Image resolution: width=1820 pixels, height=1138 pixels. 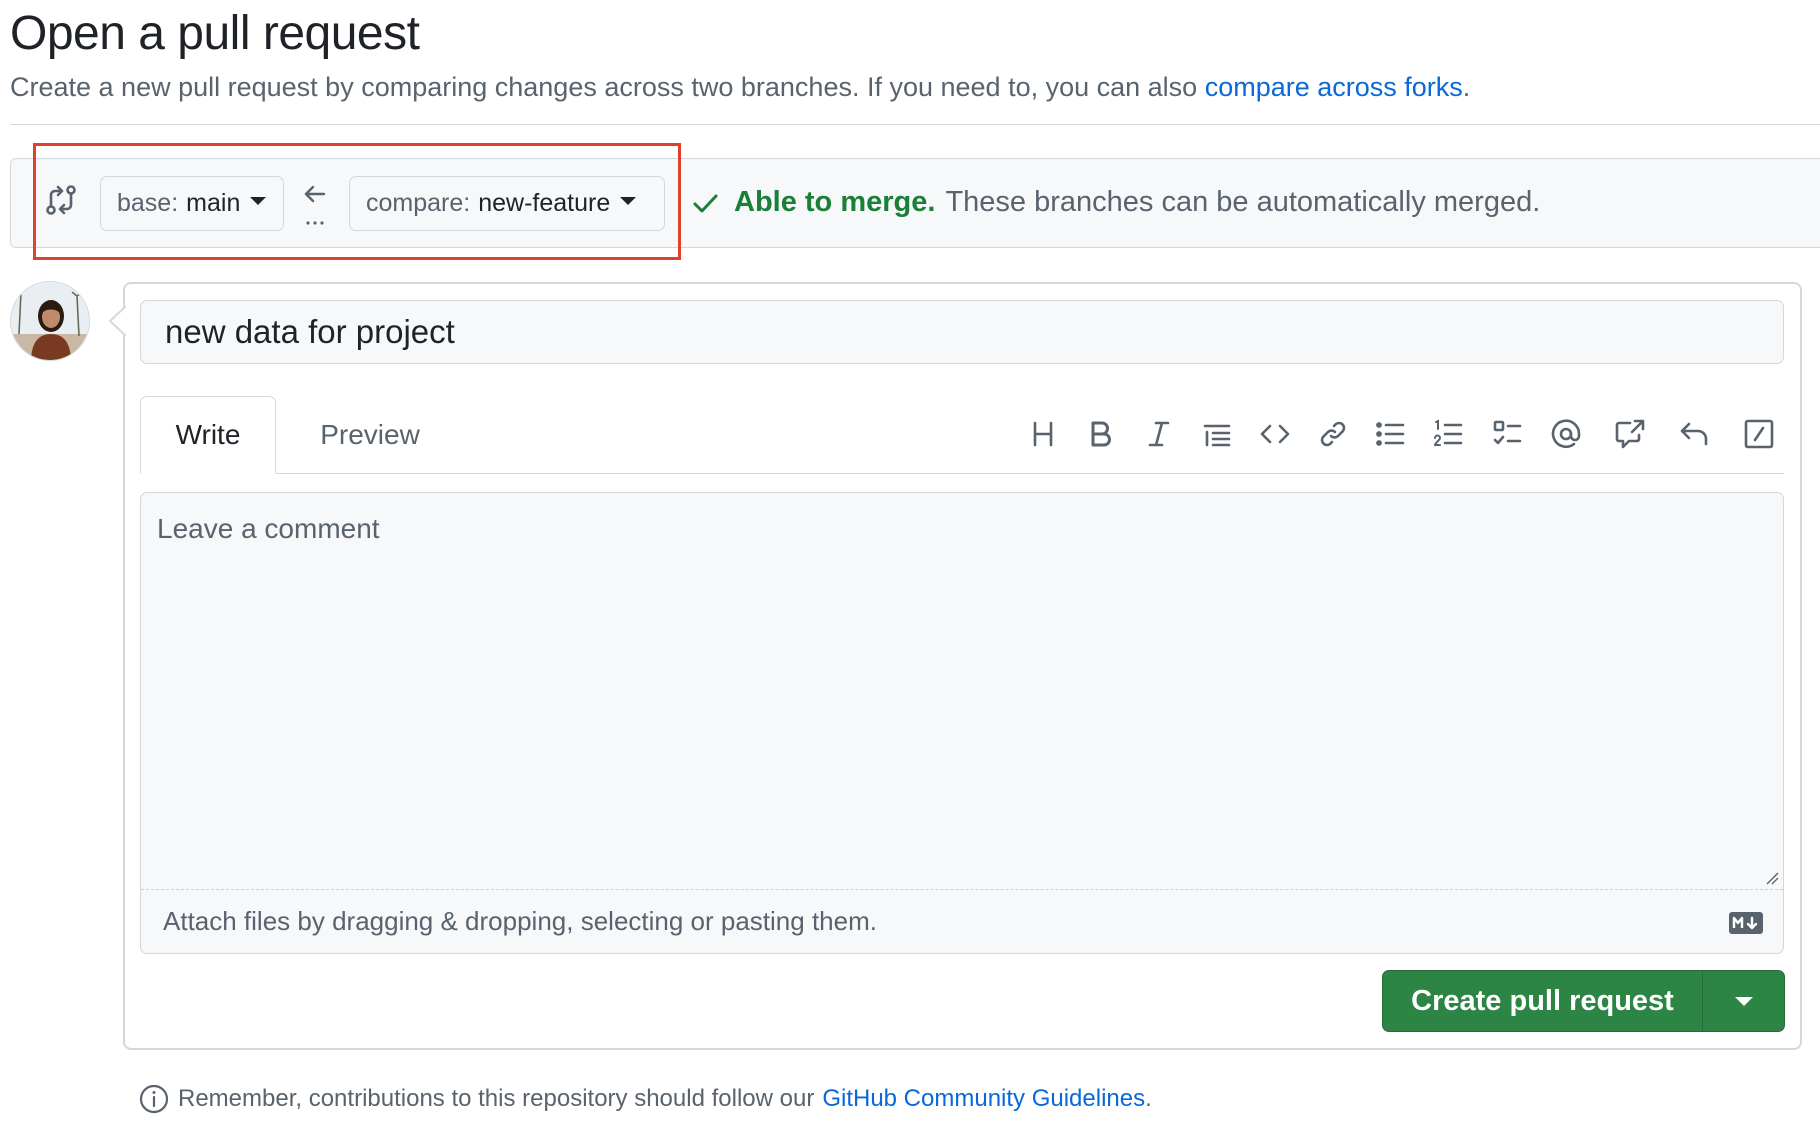 I want to click on page-title: Open a pull request, so click(x=215, y=33).